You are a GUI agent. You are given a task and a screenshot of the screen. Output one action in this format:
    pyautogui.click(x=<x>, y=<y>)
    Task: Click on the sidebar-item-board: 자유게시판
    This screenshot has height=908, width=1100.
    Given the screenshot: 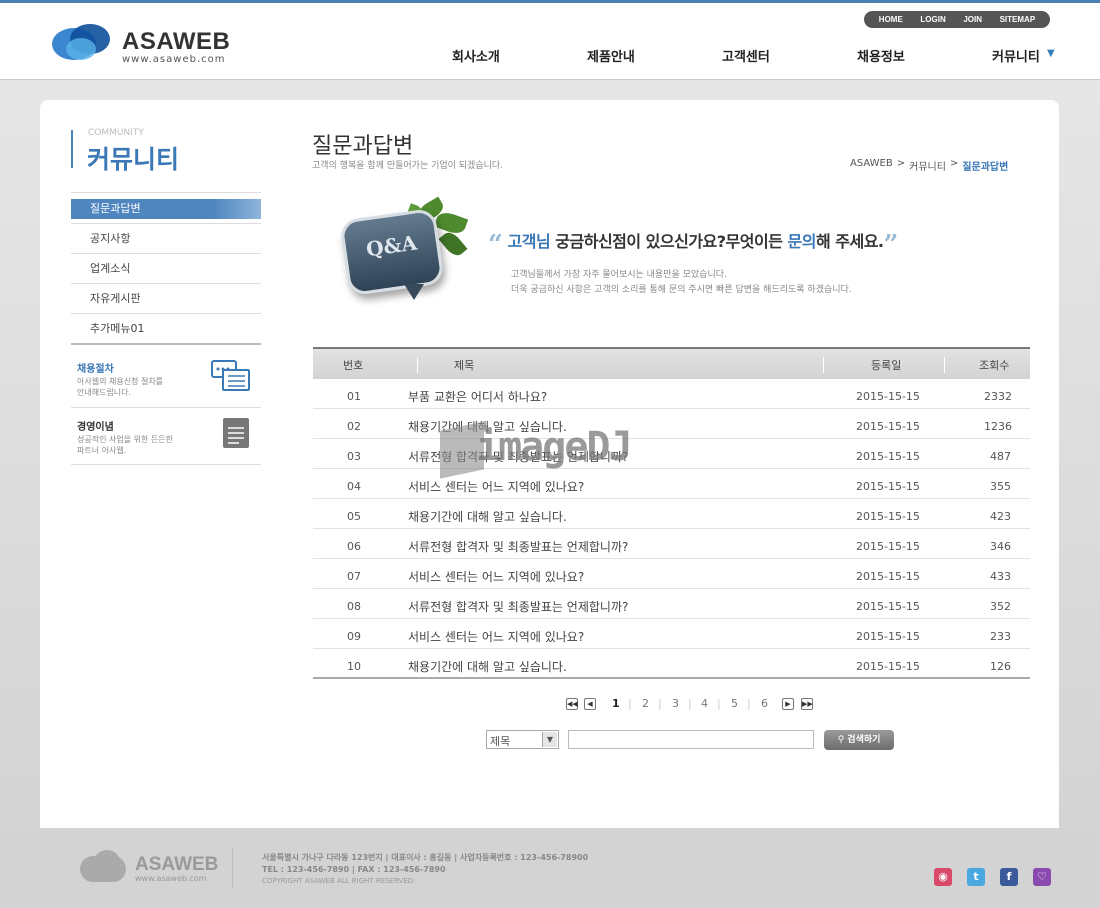 What is the action you would take?
    pyautogui.click(x=166, y=299)
    